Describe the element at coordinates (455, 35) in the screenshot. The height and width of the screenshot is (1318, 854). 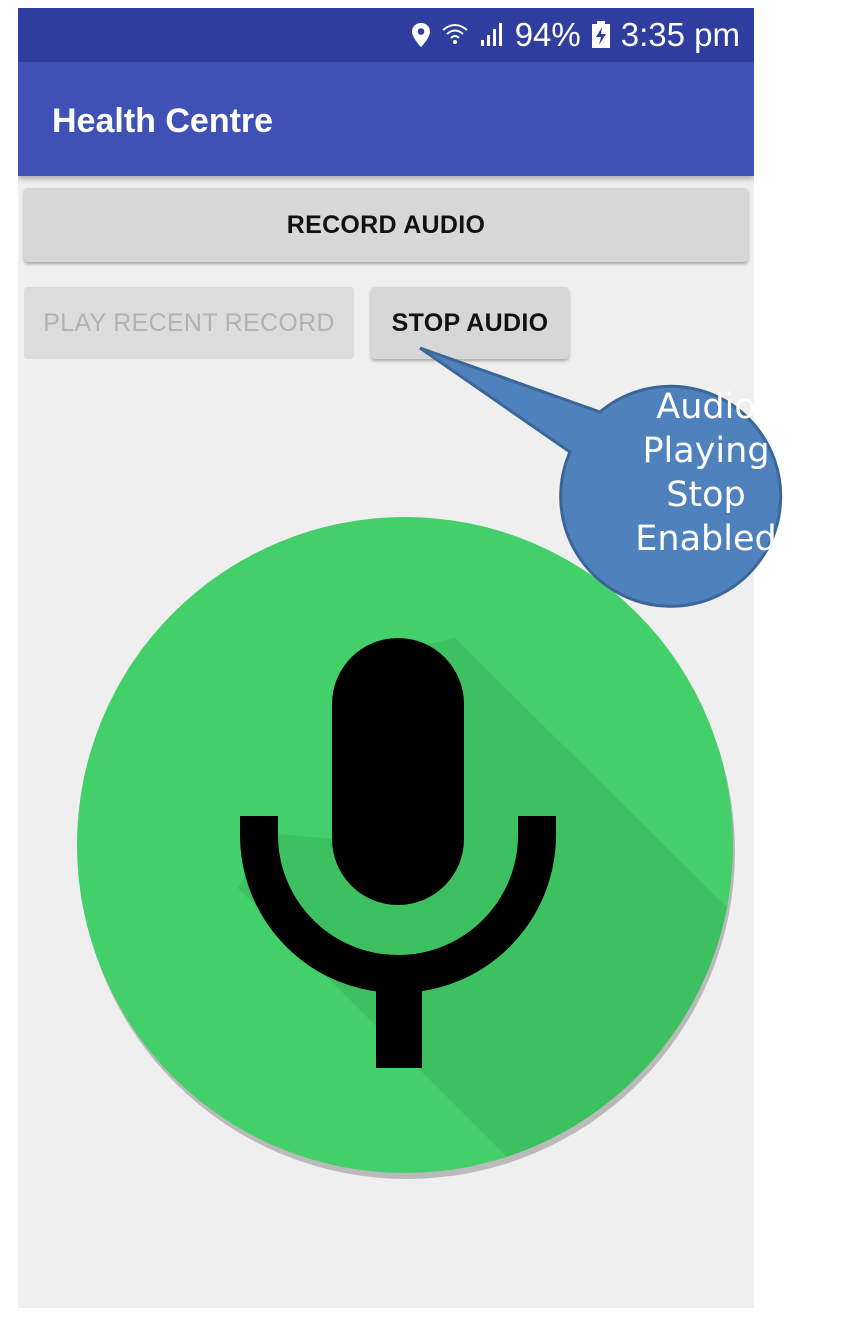
I see `wifi-icon` at that location.